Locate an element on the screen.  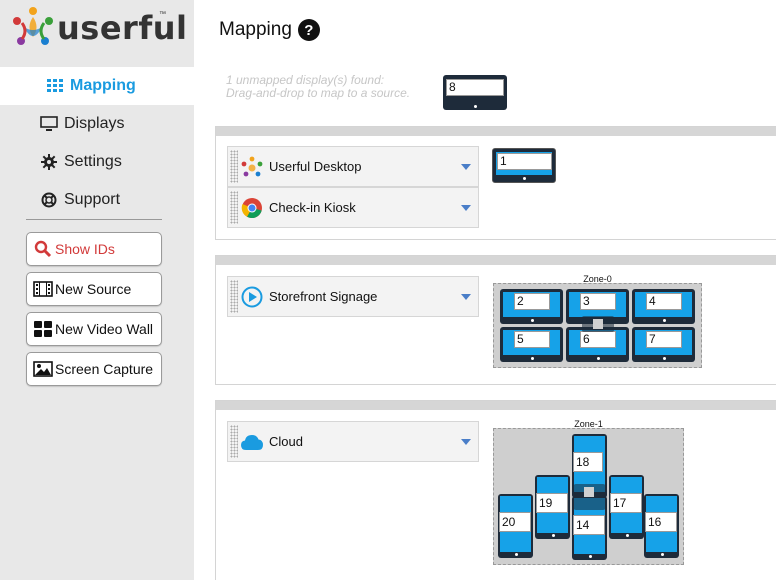
display-20: 20 is located at coordinates (515, 526).